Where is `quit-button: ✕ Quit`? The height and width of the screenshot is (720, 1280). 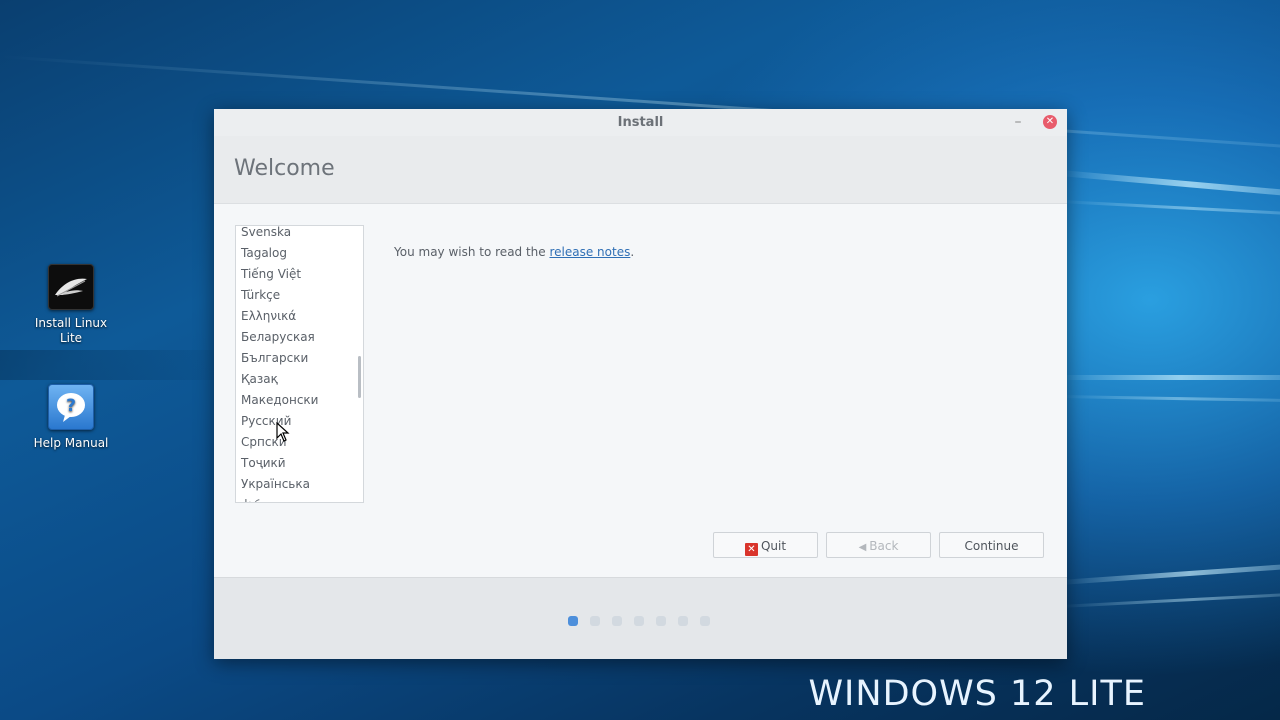 quit-button: ✕ Quit is located at coordinates (765, 545).